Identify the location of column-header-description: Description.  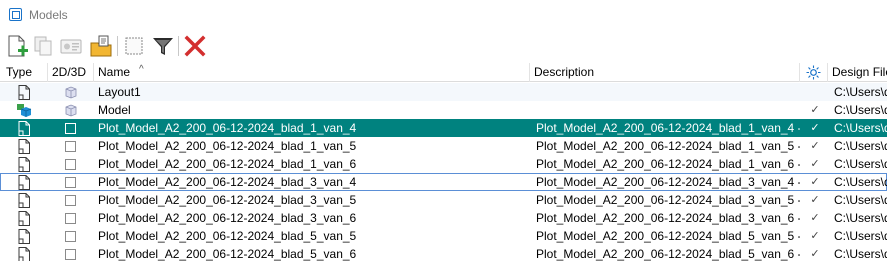
(665, 72).